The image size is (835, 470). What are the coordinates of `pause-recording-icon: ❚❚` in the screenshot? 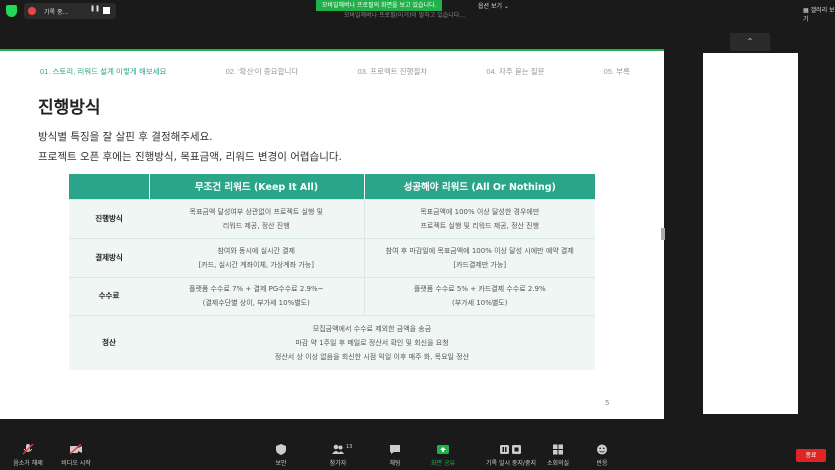 It's located at (95, 8).